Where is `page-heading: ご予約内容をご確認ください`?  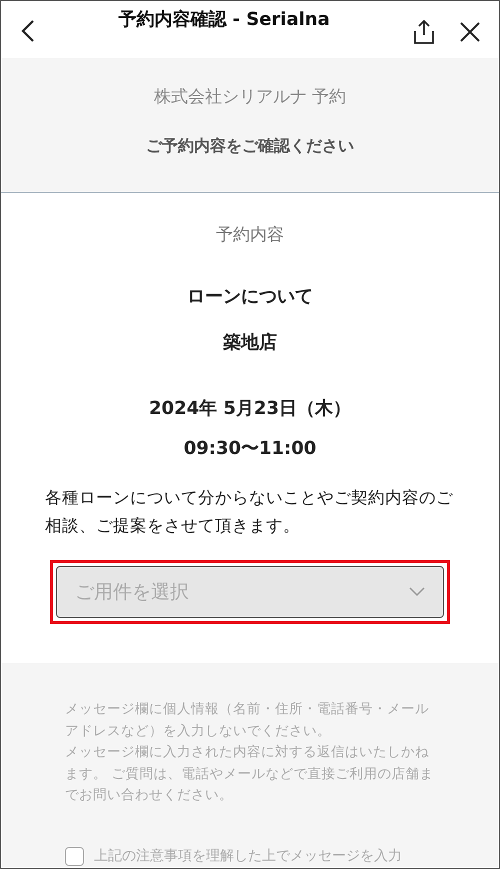 page-heading: ご予約内容をご確認ください is located at coordinates (250, 146).